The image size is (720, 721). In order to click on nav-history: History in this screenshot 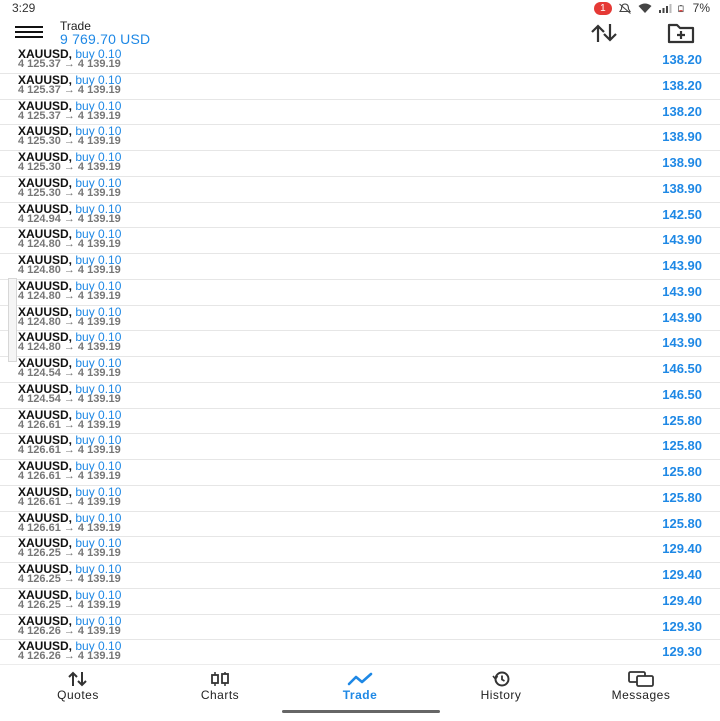, I will do `click(501, 686)`.